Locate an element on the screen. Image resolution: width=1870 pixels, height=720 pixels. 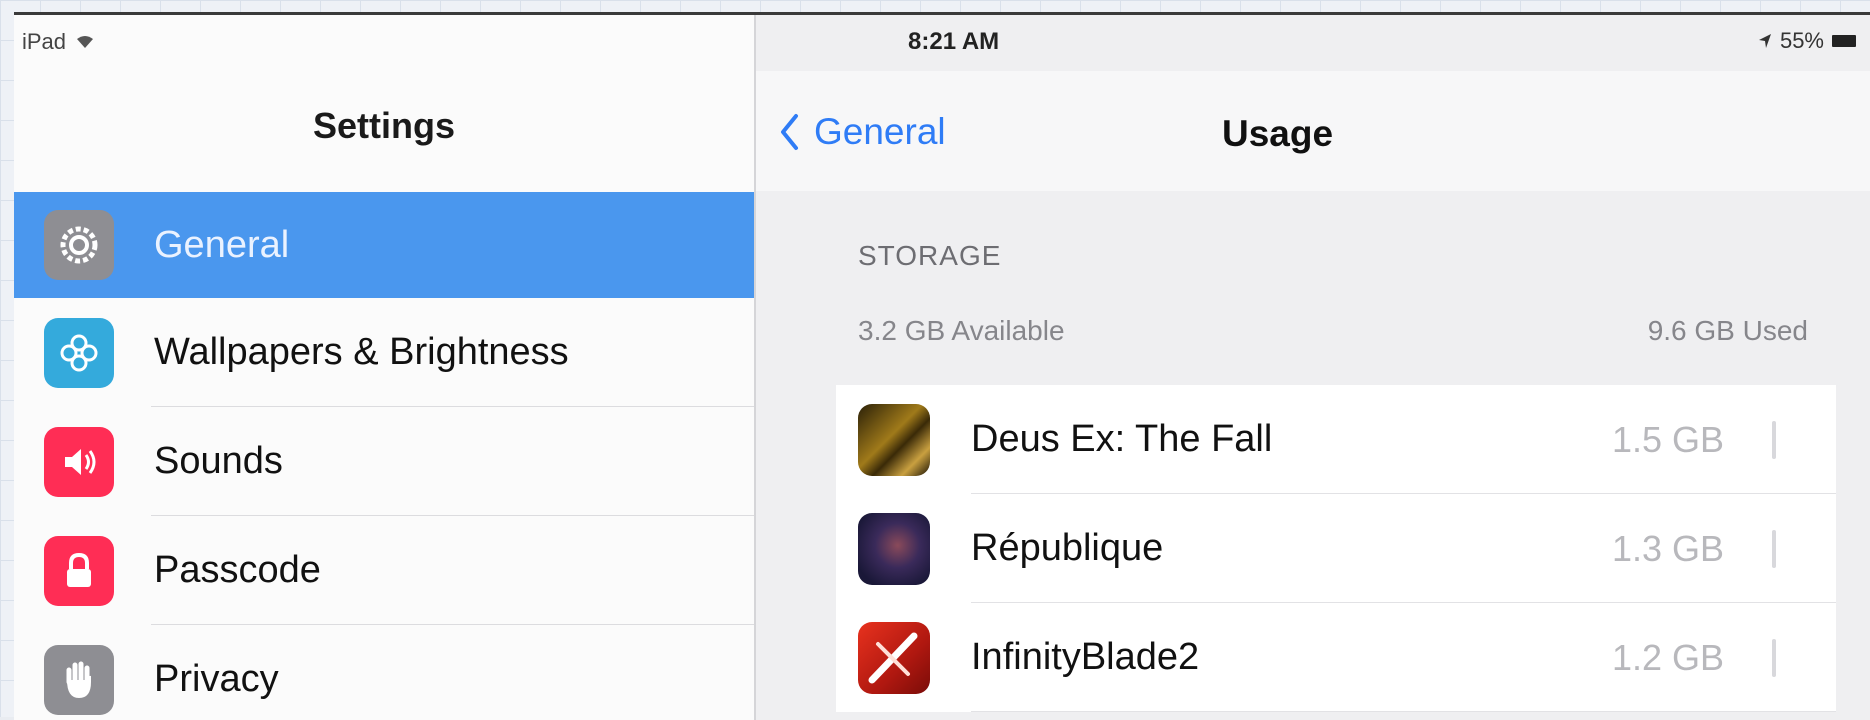
hand-icon is located at coordinates (79, 679).